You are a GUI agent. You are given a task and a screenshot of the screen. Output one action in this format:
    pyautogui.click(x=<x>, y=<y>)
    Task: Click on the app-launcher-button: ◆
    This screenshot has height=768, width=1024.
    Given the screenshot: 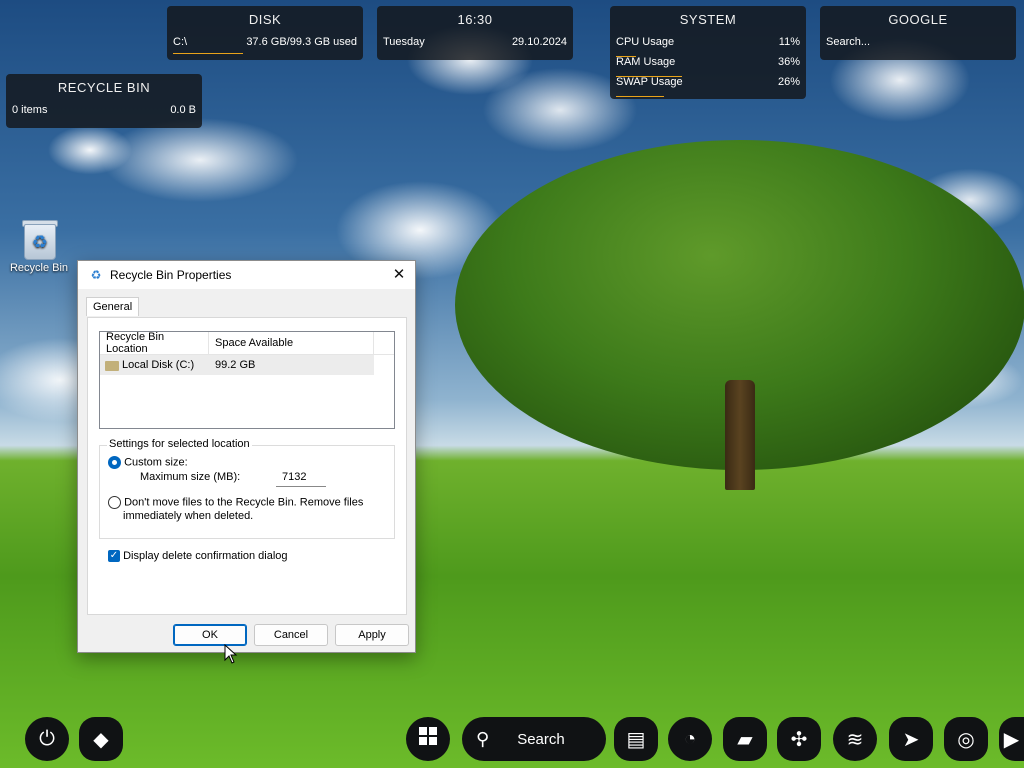 What is the action you would take?
    pyautogui.click(x=101, y=739)
    